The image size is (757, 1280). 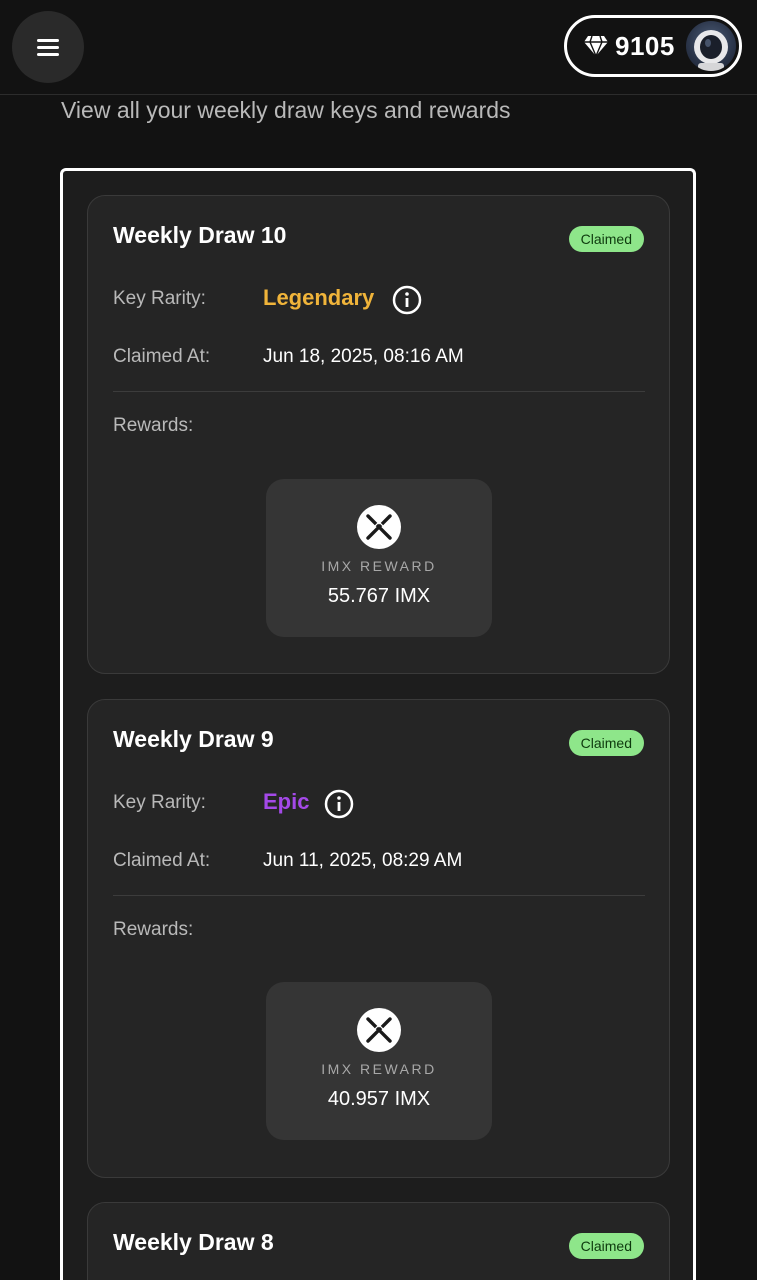 I want to click on top-bar: 9105, so click(x=378, y=47).